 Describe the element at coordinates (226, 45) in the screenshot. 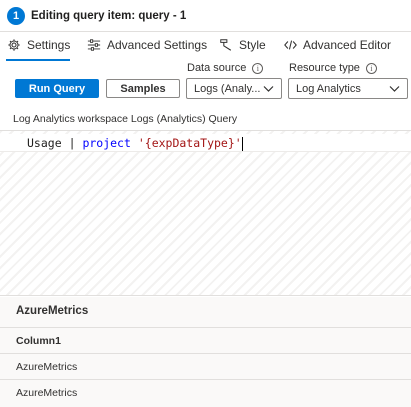

I see `brush-icon` at that location.